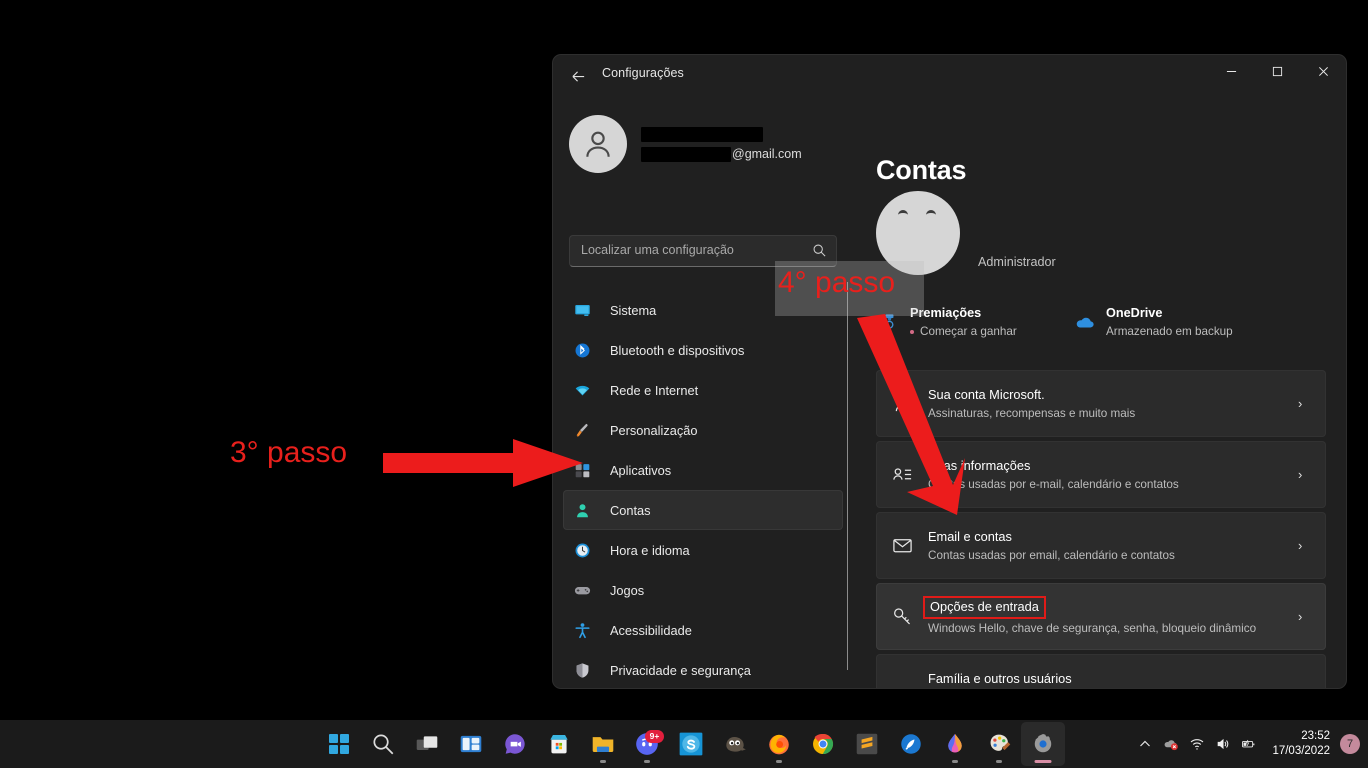 The width and height of the screenshot is (1368, 768). I want to click on sublime-text-button, so click(867, 744).